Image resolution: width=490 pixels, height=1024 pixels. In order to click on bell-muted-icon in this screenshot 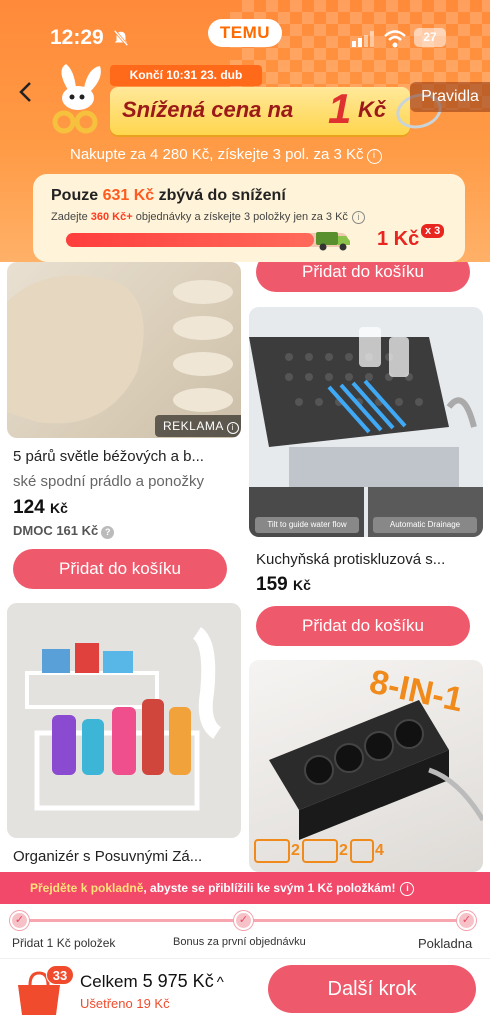, I will do `click(121, 38)`.